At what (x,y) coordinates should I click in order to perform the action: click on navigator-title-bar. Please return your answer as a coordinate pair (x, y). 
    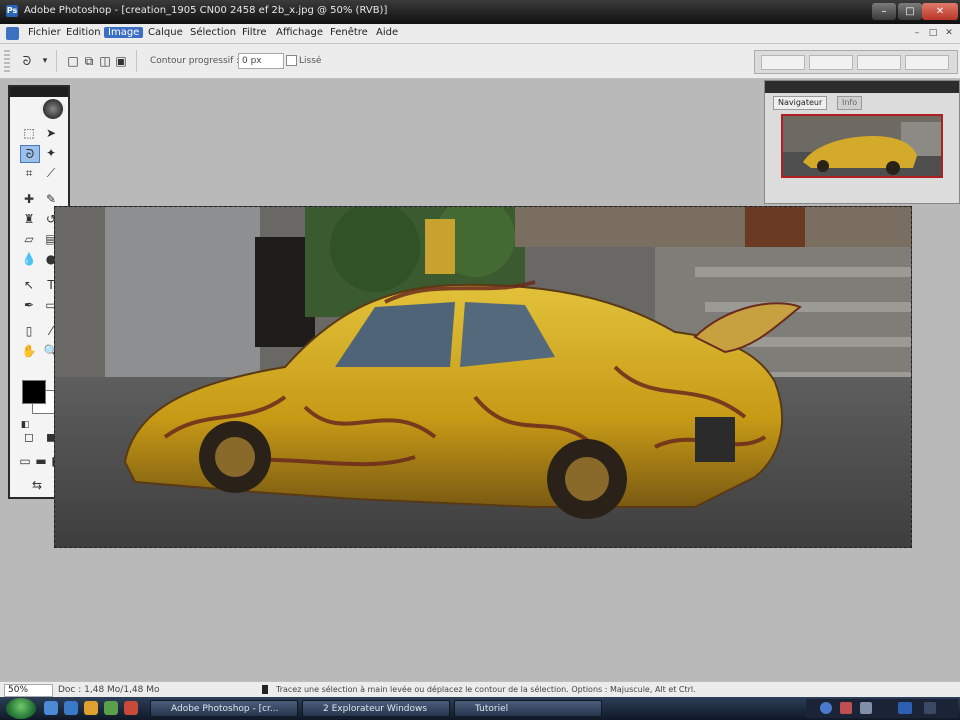
    Looking at the image, I should click on (862, 87).